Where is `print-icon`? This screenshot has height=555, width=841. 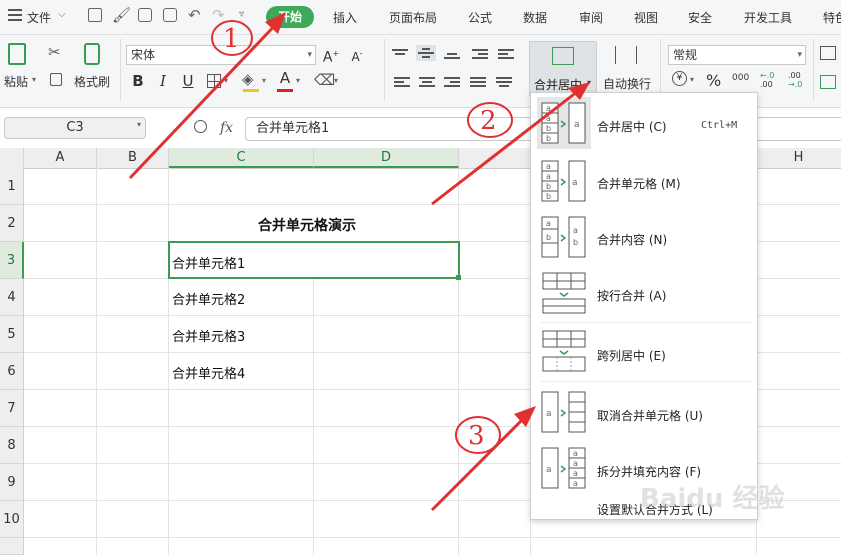 print-icon is located at coordinates (145, 15).